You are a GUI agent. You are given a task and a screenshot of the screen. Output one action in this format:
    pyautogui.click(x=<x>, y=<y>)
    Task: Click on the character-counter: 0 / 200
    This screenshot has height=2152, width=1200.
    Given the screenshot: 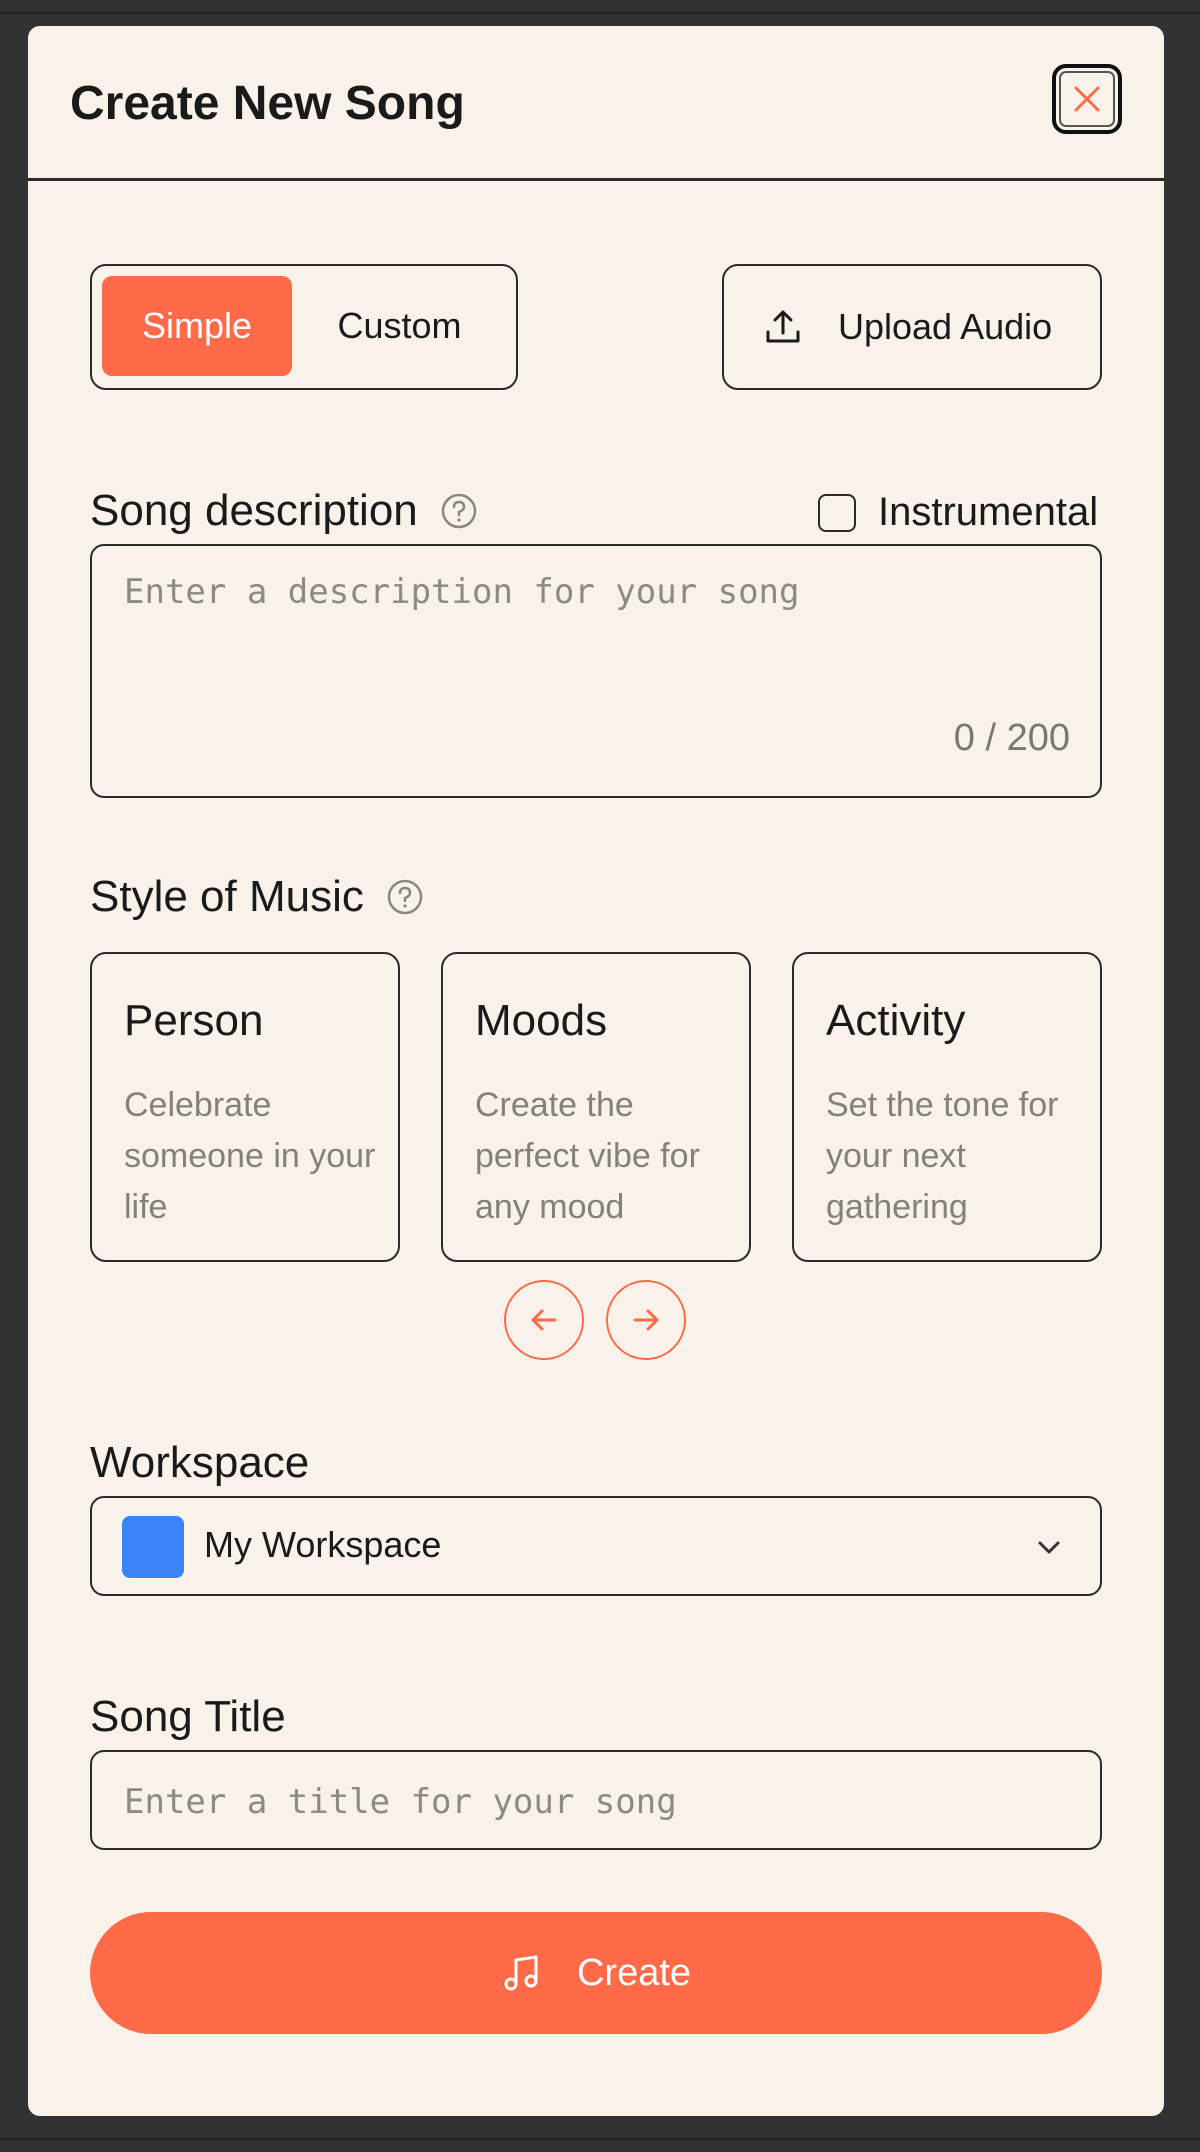 What is the action you would take?
    pyautogui.click(x=1011, y=738)
    